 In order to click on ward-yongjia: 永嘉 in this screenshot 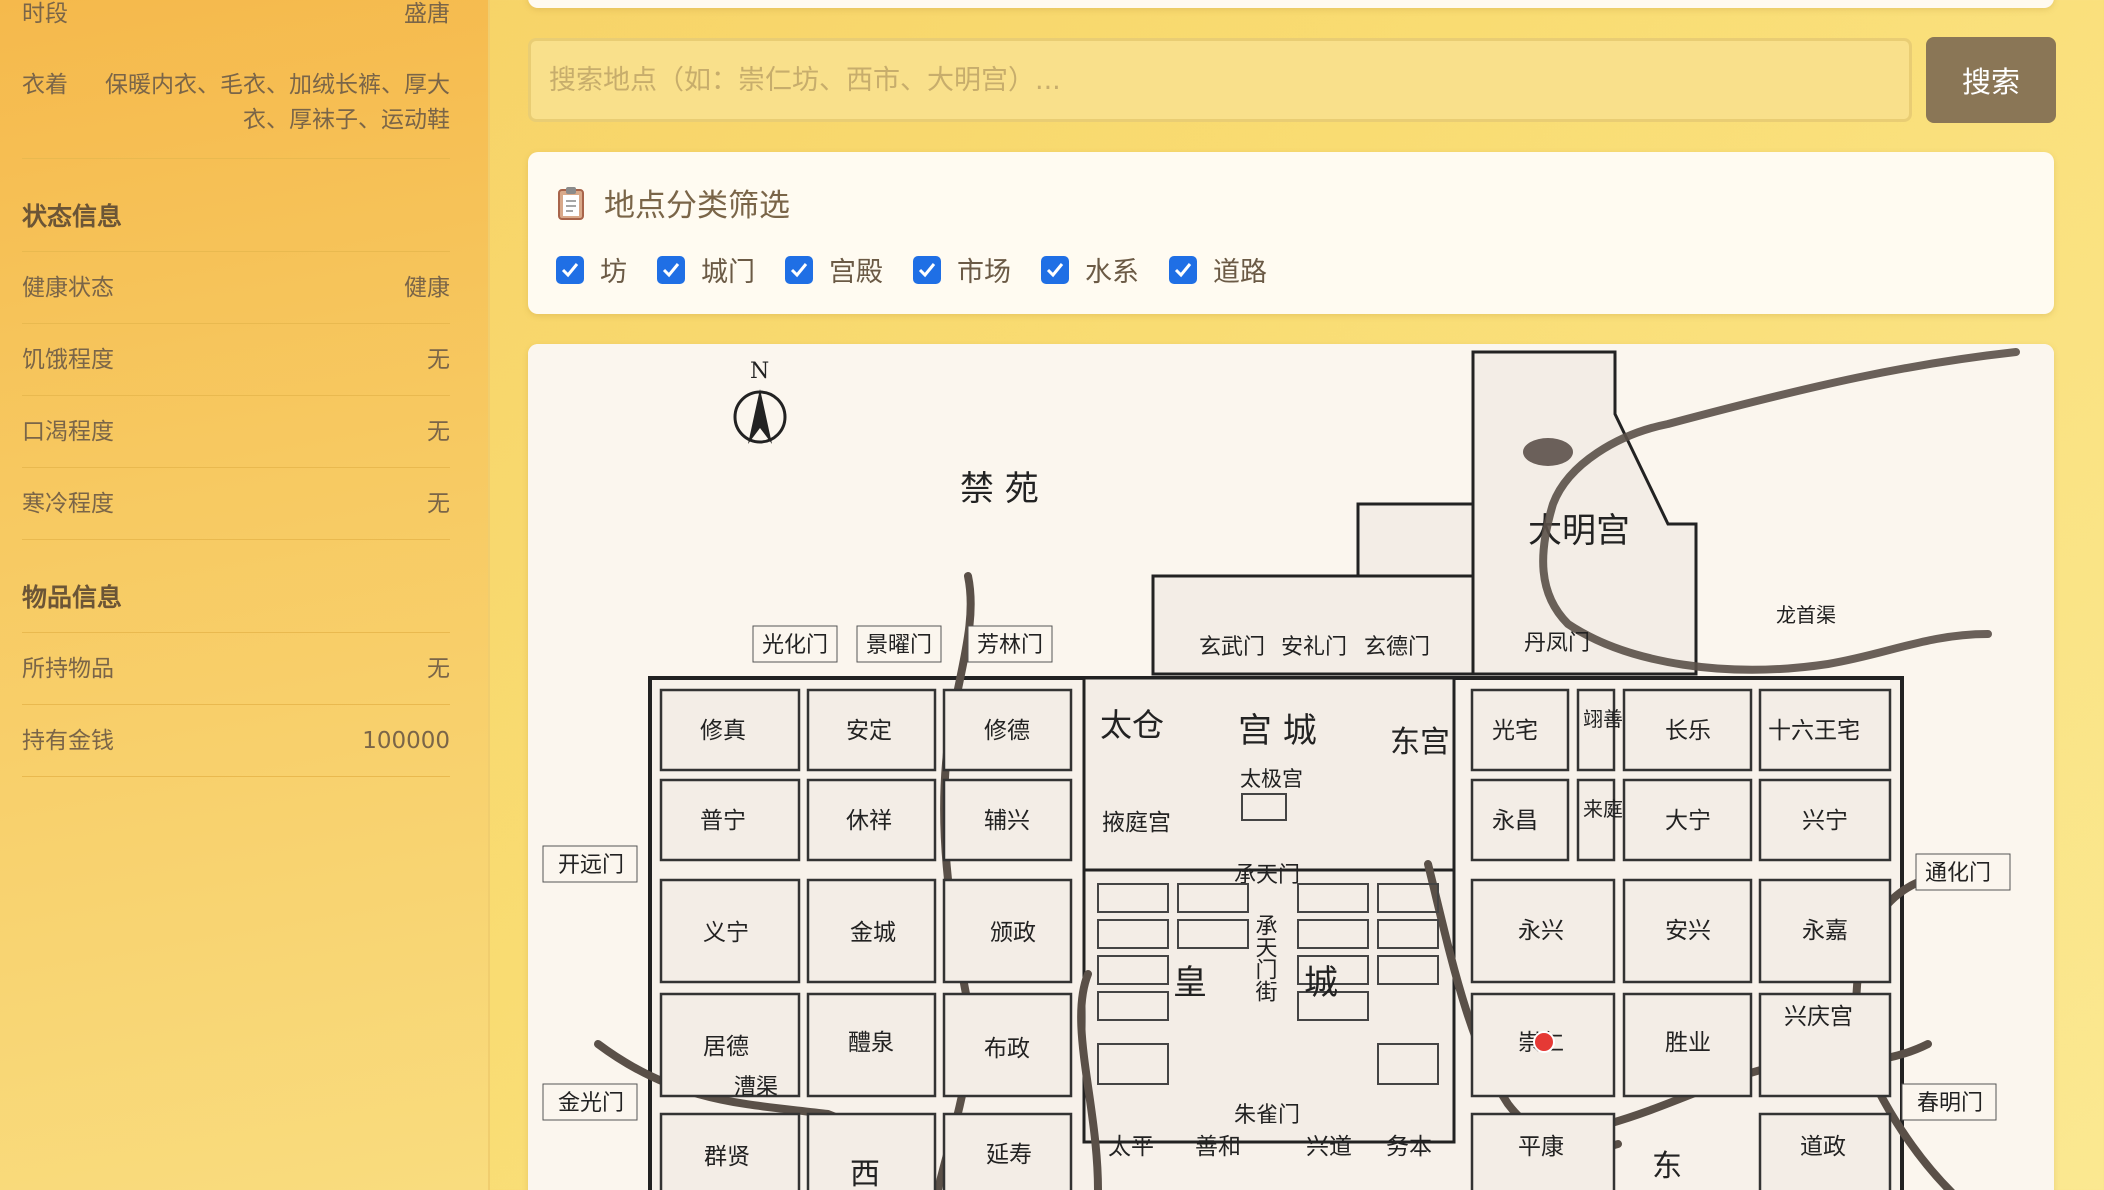, I will do `click(1825, 931)`.